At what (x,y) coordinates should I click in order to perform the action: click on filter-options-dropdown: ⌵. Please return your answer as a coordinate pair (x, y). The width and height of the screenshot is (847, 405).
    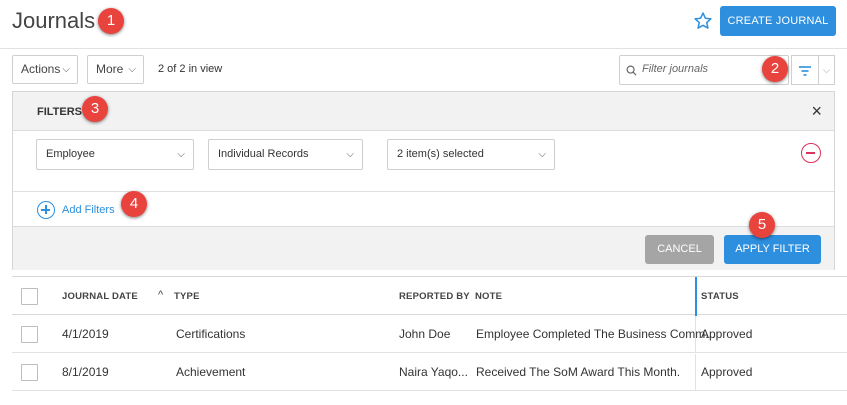
    Looking at the image, I should click on (827, 70).